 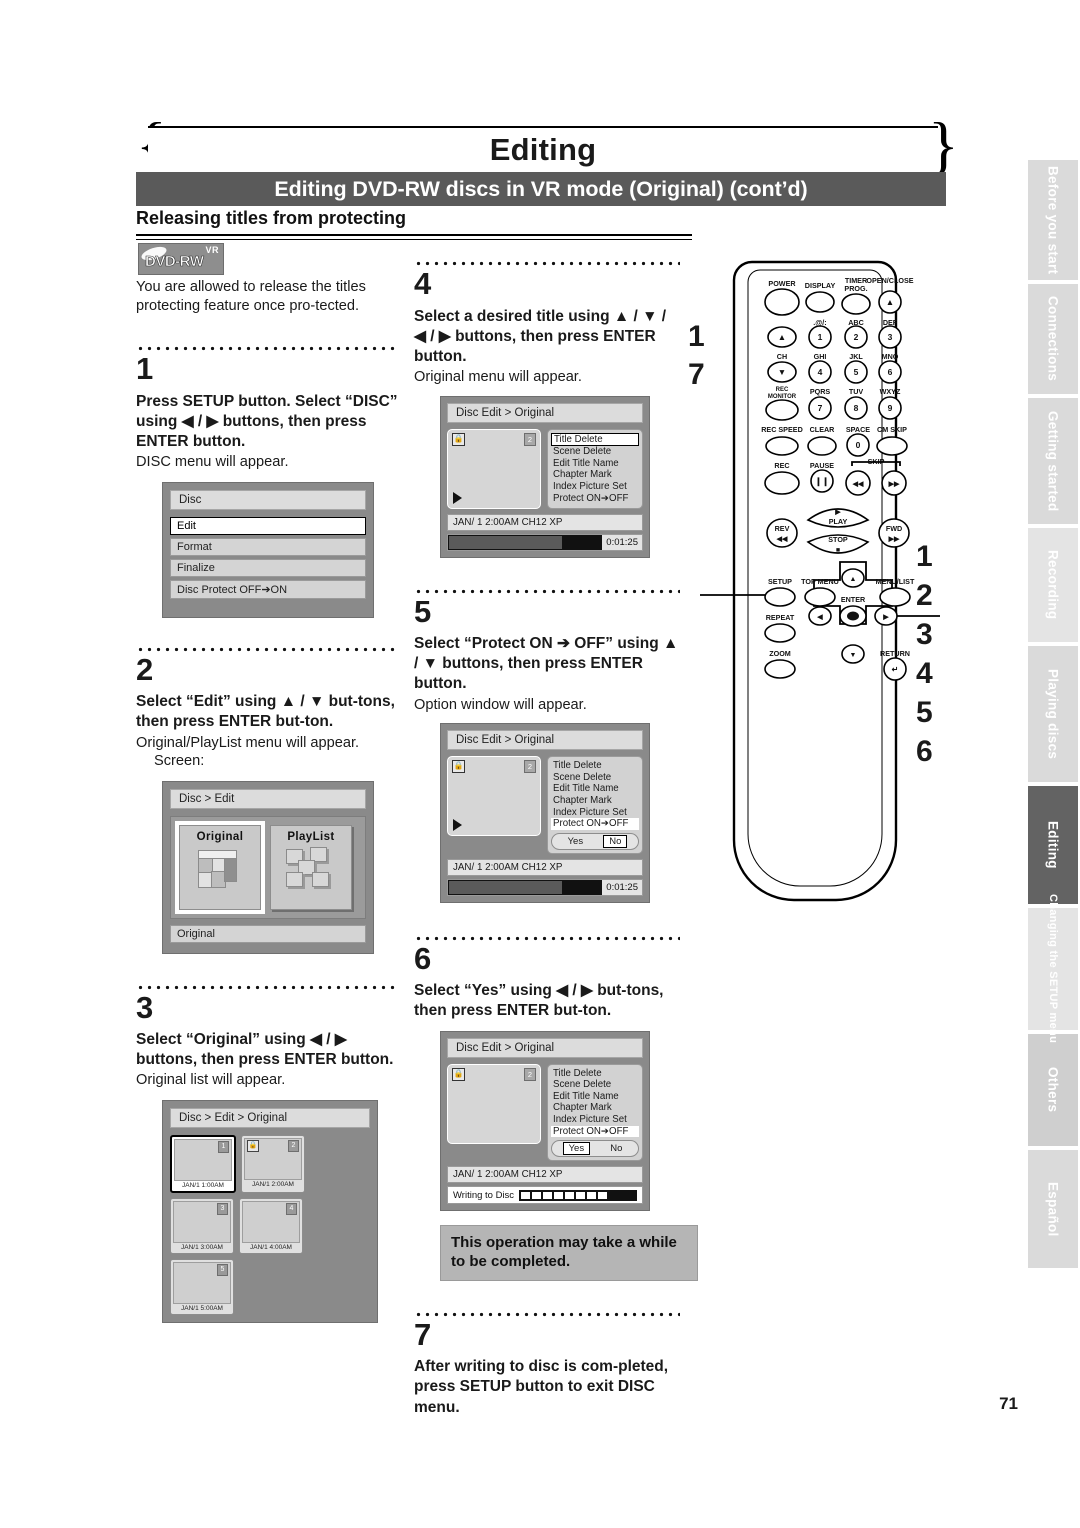 I want to click on svg-text: MONITOR, so click(x=782, y=397).